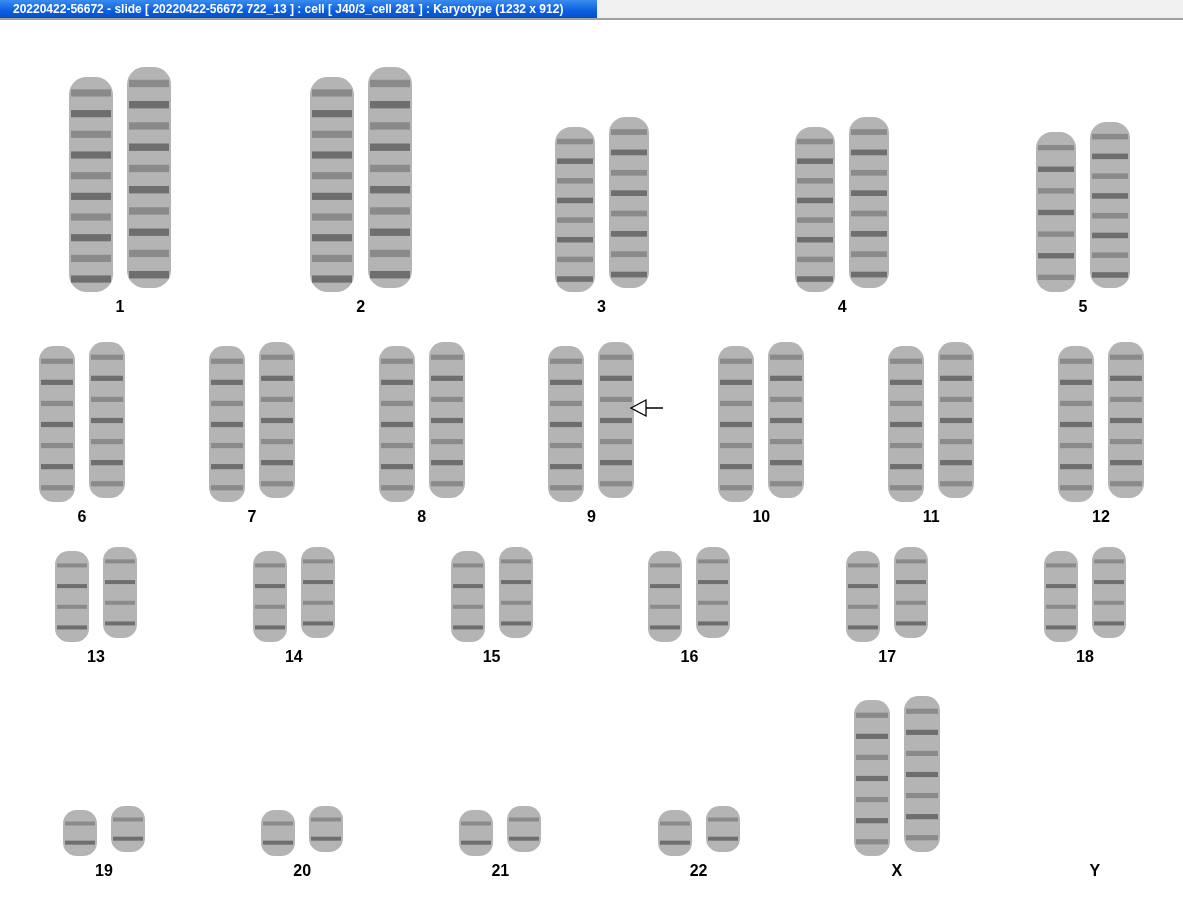 The height and width of the screenshot is (909, 1183). I want to click on chromosome-number: 6, so click(82, 517).